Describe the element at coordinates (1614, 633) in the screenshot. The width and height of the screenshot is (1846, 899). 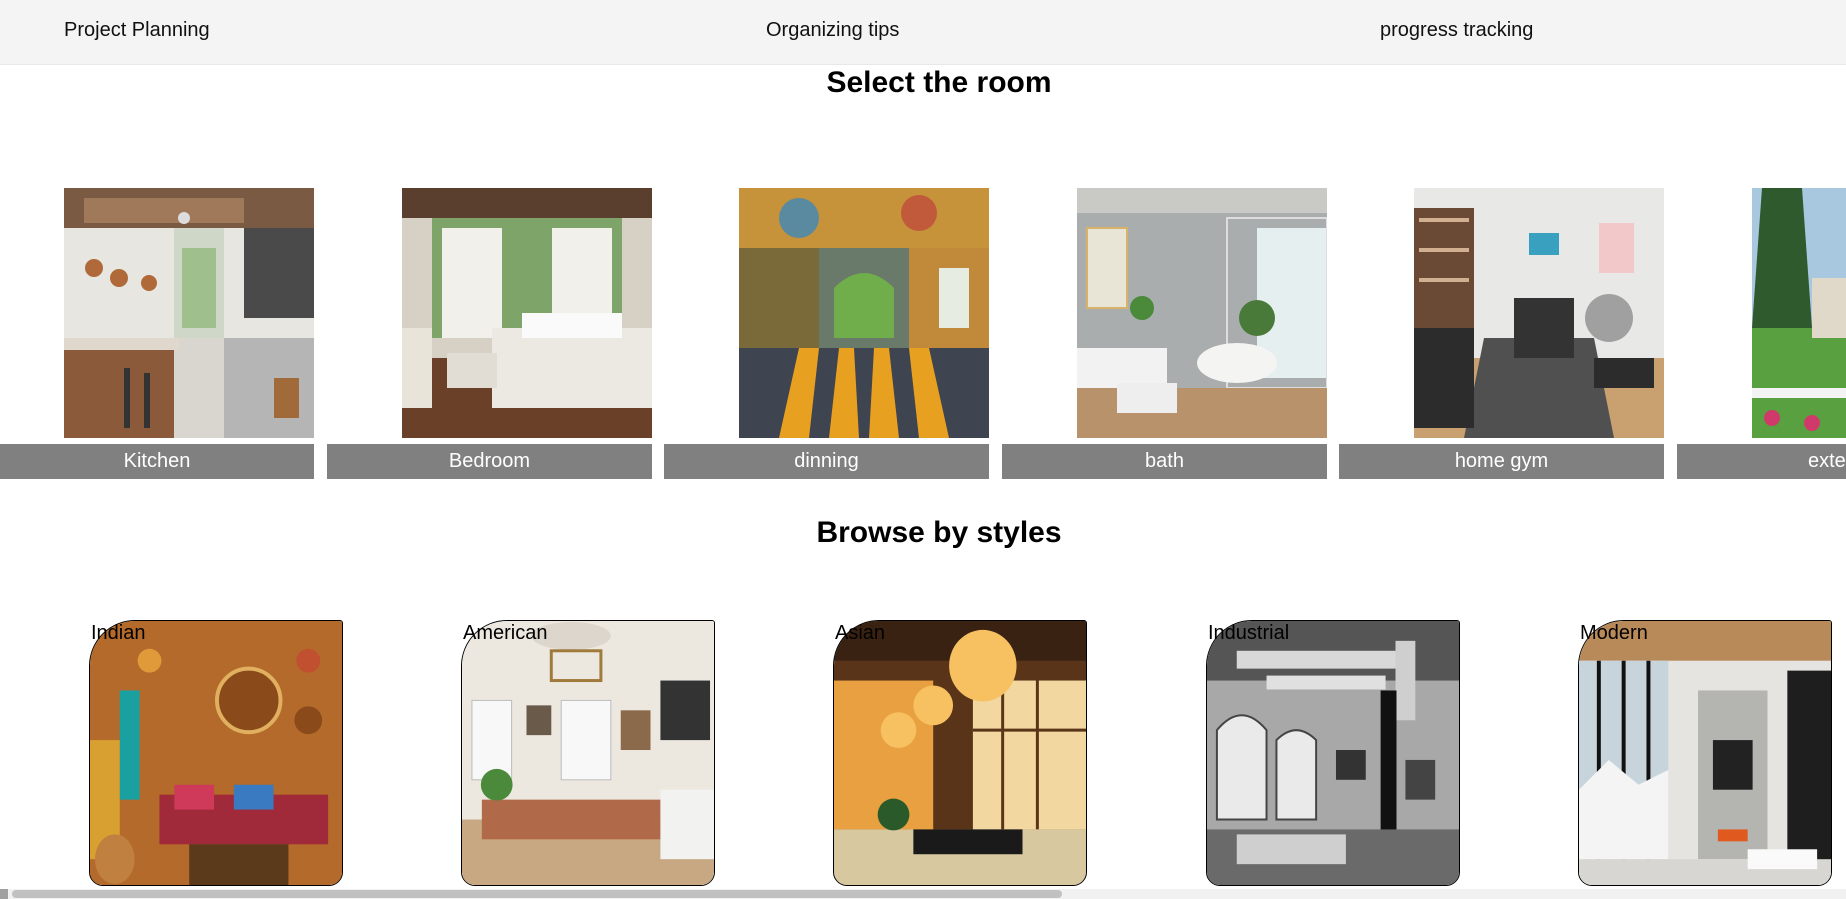
I see `style-label-modern: Modern` at that location.